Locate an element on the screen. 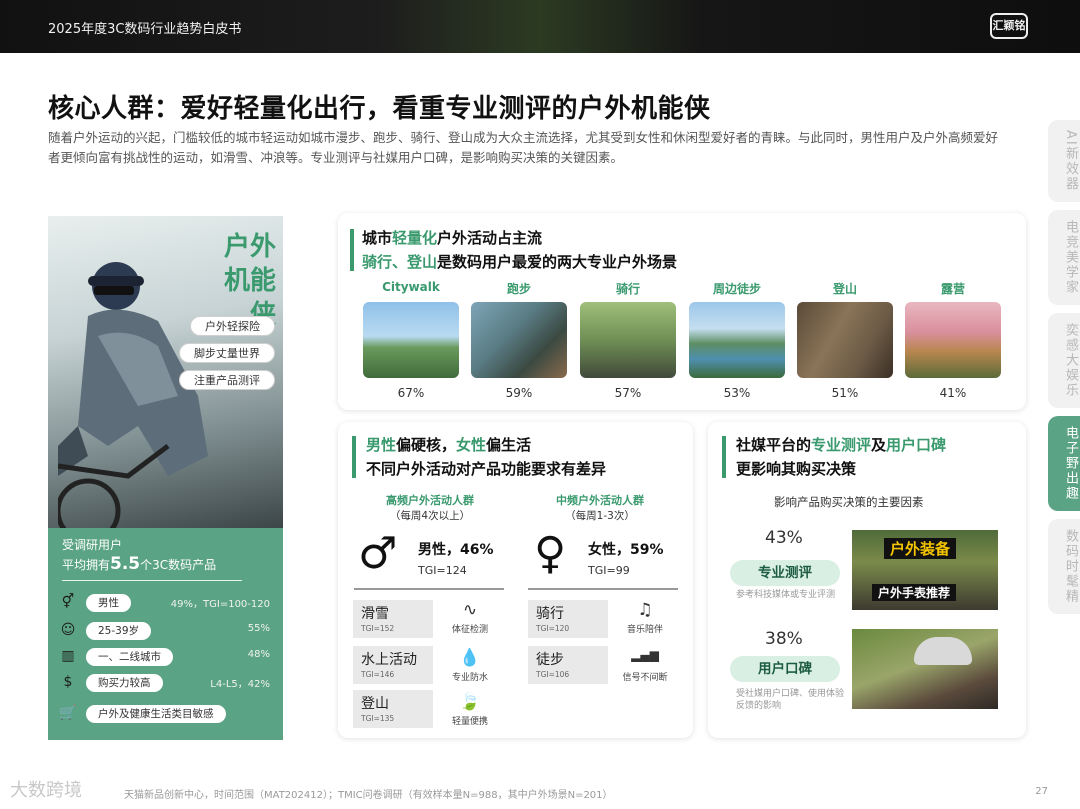 The height and width of the screenshot is (809, 1080). stat-value: 49%，TGI=100-120 is located at coordinates (220, 604).